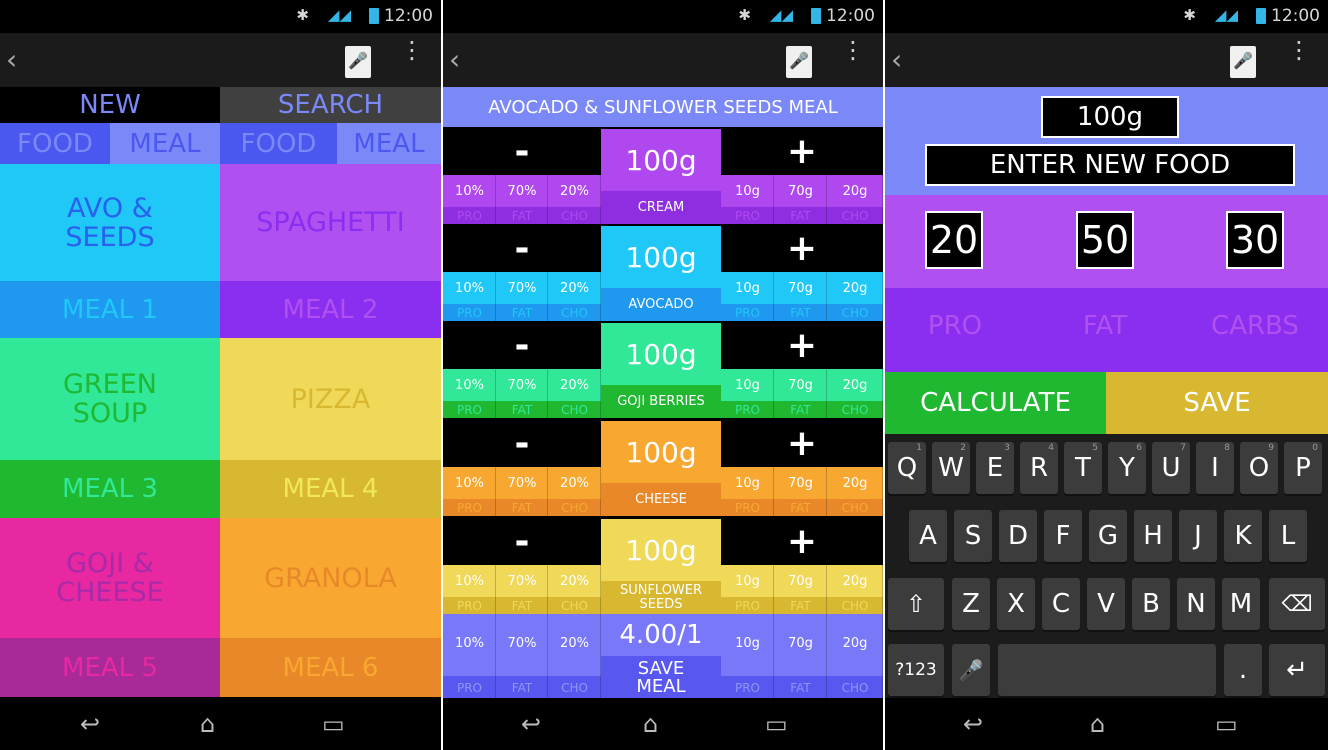  I want to click on meal-slot-label: MEAL 6, so click(330, 667).